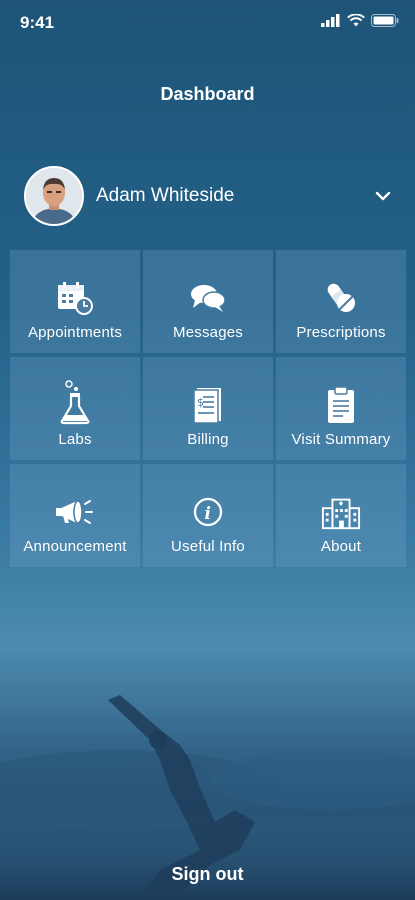  What do you see at coordinates (75, 298) in the screenshot?
I see `calendar-clock-icon` at bounding box center [75, 298].